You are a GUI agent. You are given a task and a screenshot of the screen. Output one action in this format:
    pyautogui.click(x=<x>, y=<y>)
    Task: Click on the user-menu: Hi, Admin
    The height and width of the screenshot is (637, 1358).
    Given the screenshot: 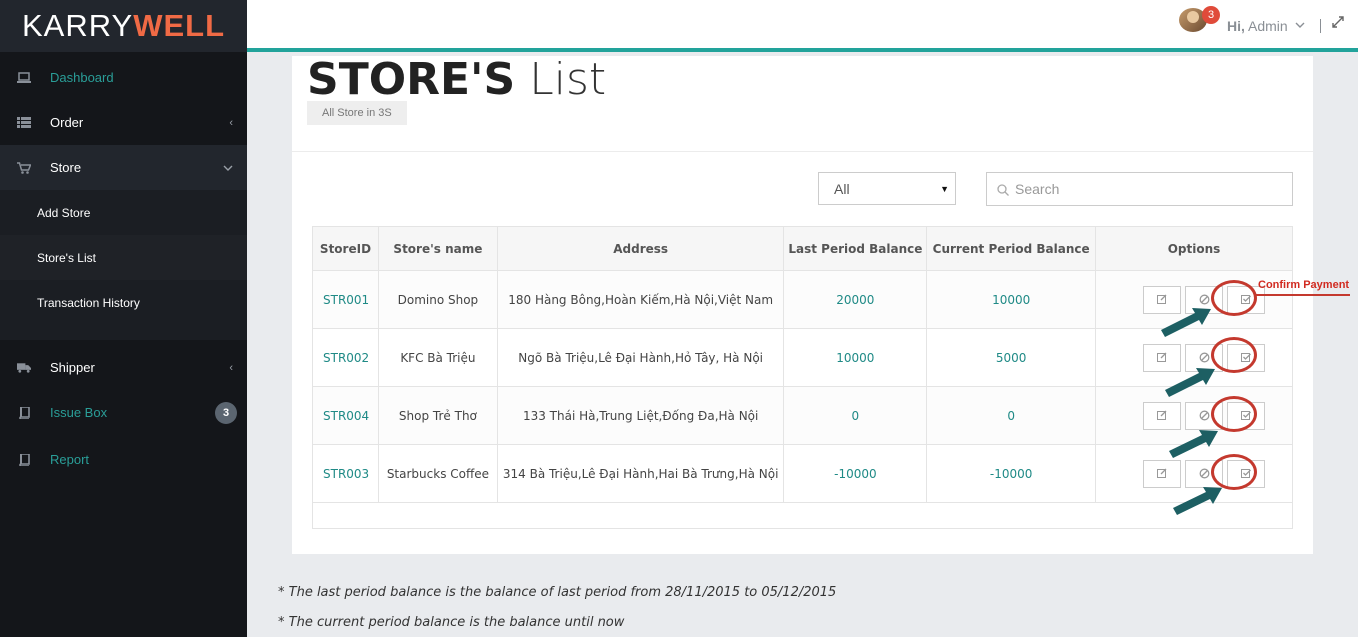 What is the action you would take?
    pyautogui.click(x=1257, y=26)
    